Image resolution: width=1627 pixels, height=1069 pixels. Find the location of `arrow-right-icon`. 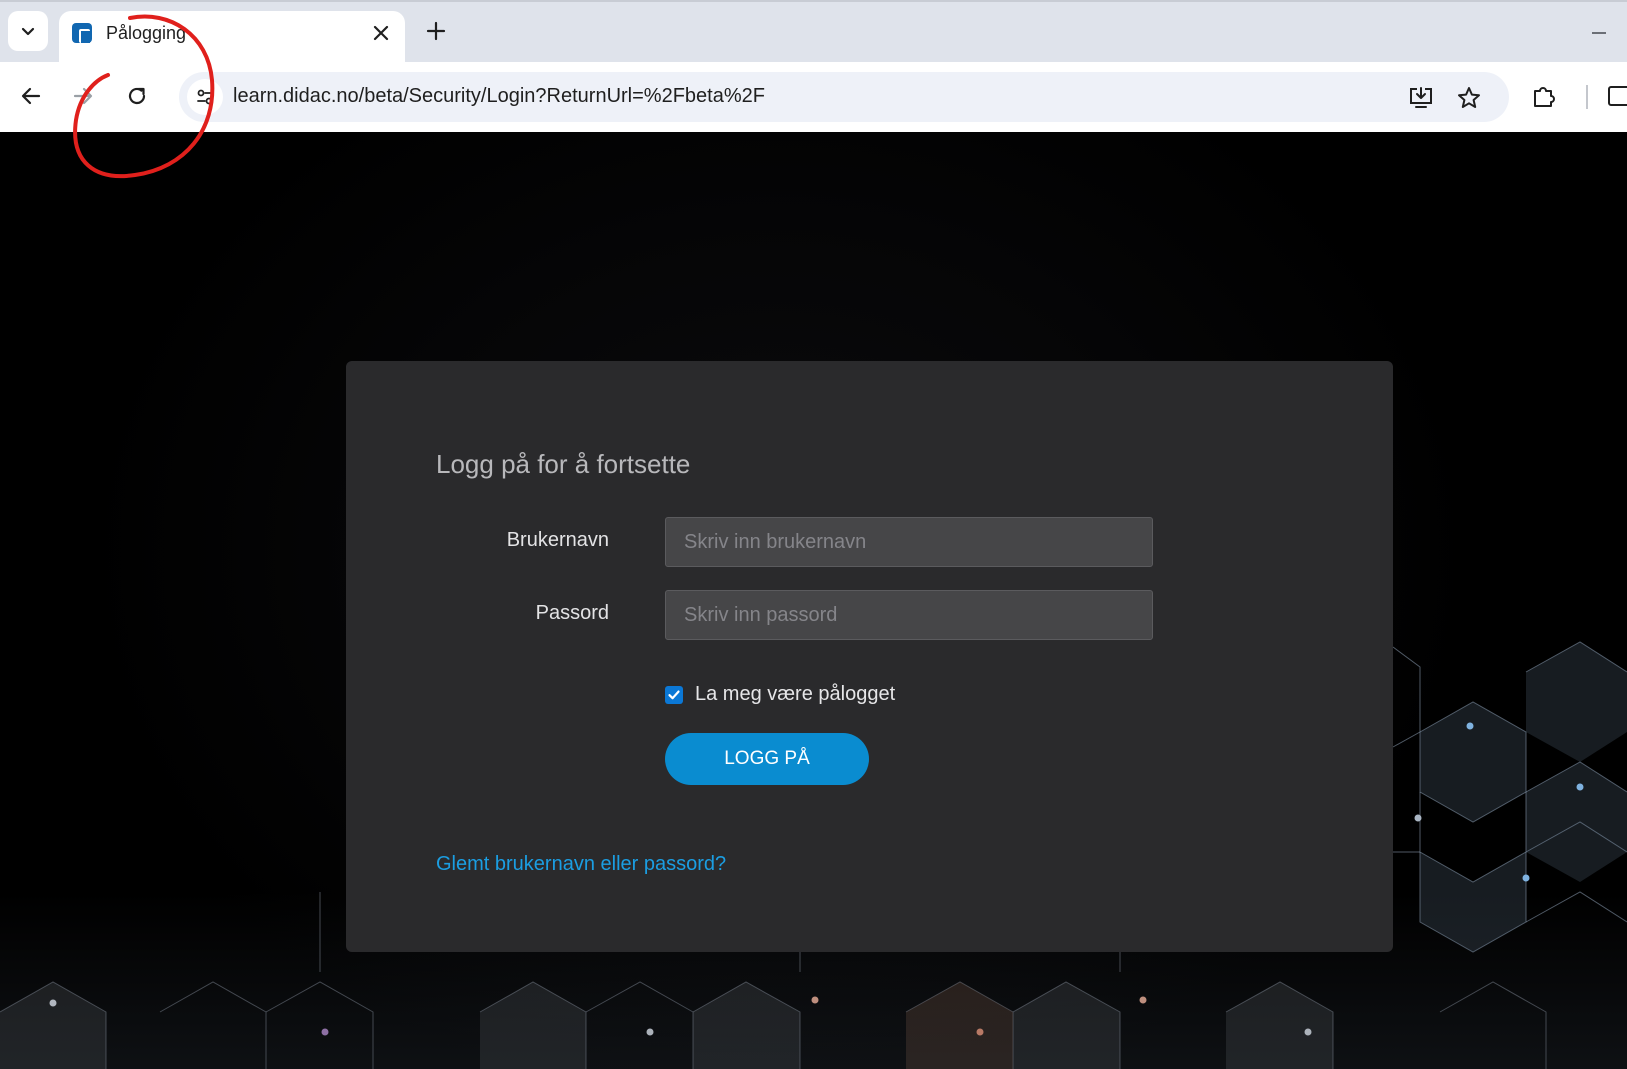

arrow-right-icon is located at coordinates (83, 96).